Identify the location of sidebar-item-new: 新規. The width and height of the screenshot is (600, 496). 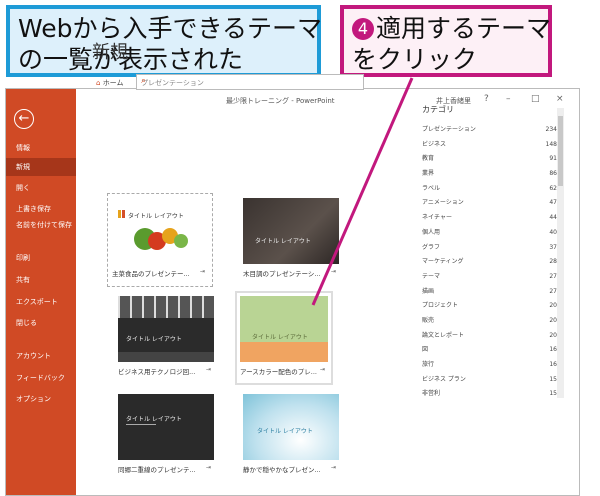
(41, 167).